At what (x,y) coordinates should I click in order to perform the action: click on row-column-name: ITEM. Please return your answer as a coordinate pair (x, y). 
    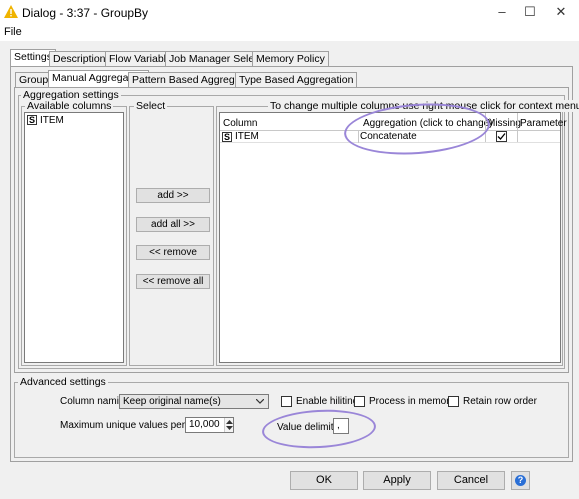
    Looking at the image, I should click on (247, 136).